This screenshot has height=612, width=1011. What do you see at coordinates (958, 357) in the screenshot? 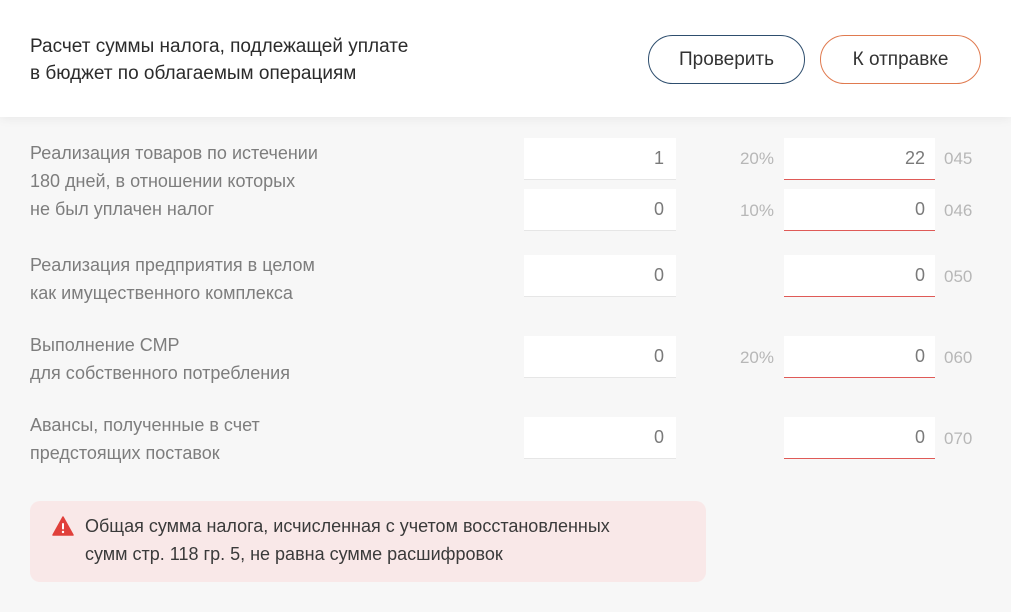
I see `line-code-060: 060` at bounding box center [958, 357].